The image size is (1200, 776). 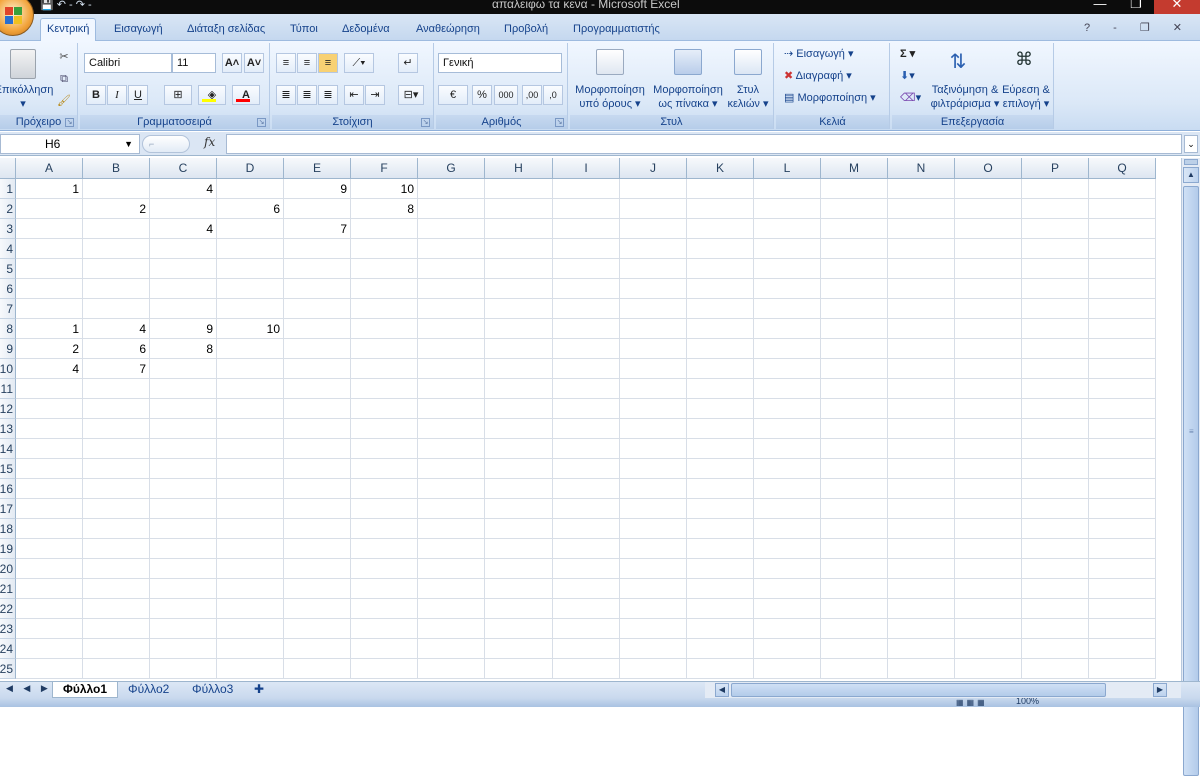 I want to click on cell-q25, so click(x=1122, y=669).